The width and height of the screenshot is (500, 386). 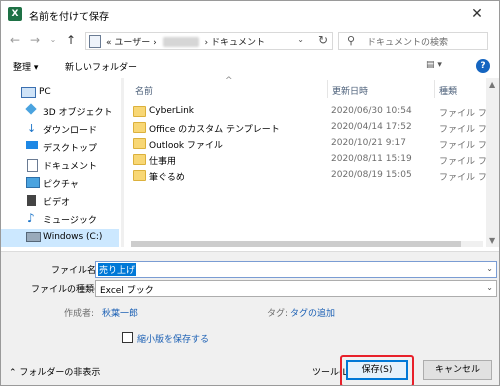 I want to click on navigation-pane-scrollbar, so click(x=122, y=162).